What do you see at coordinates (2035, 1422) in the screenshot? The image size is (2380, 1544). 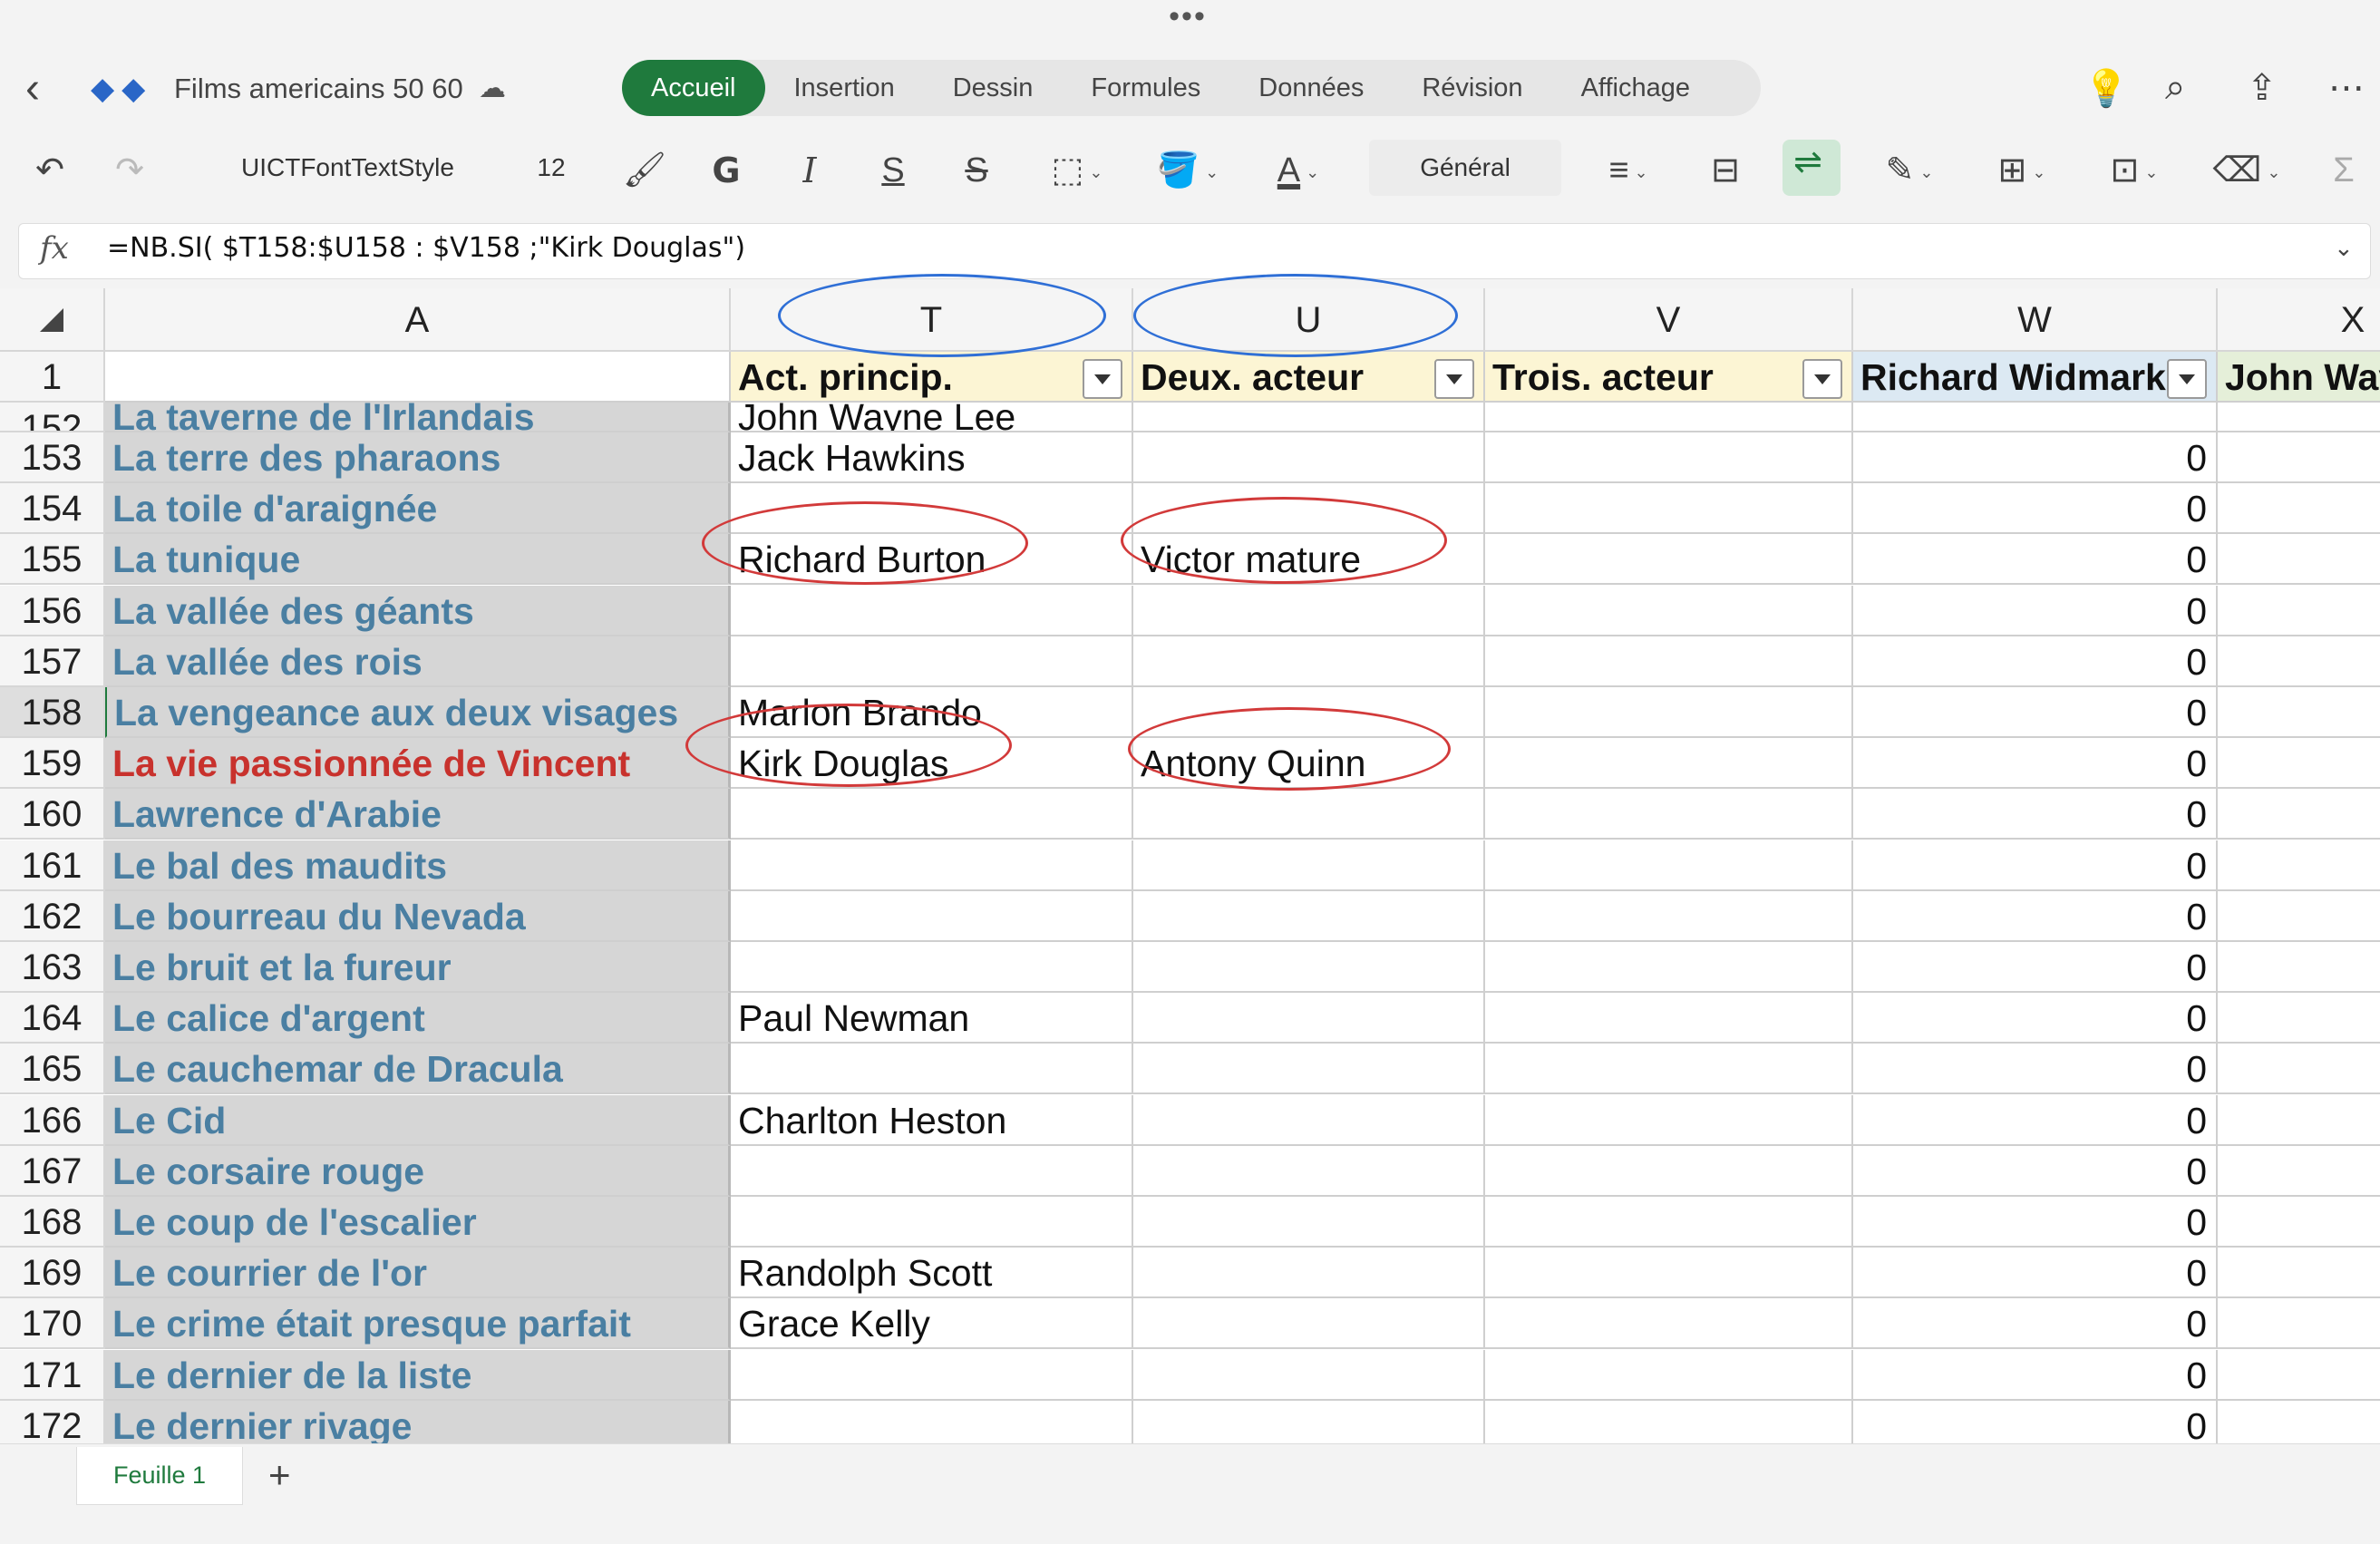 I see `cell-w-172: 0` at bounding box center [2035, 1422].